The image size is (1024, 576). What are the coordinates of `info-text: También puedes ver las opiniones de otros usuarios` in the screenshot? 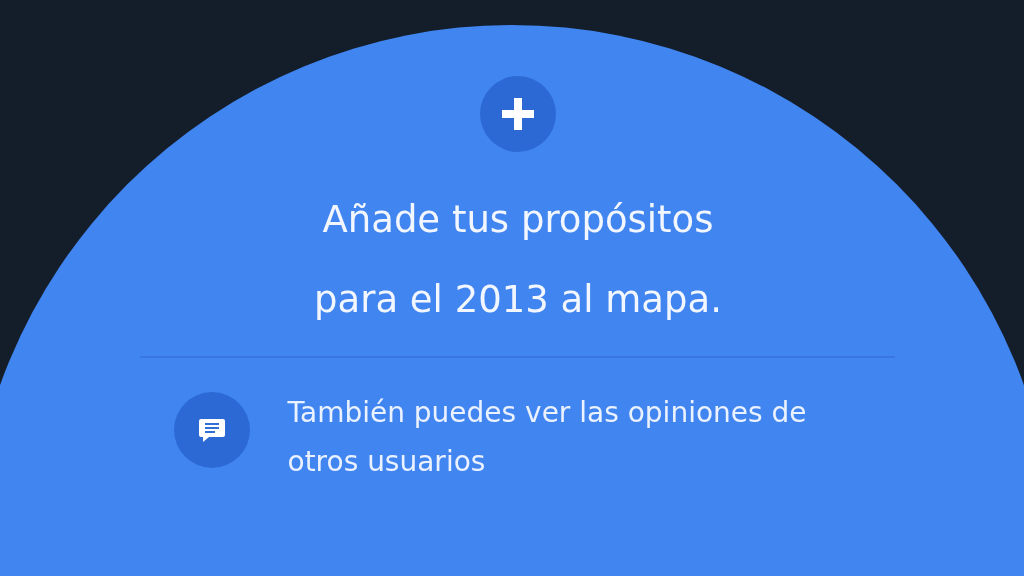 It's located at (547, 437).